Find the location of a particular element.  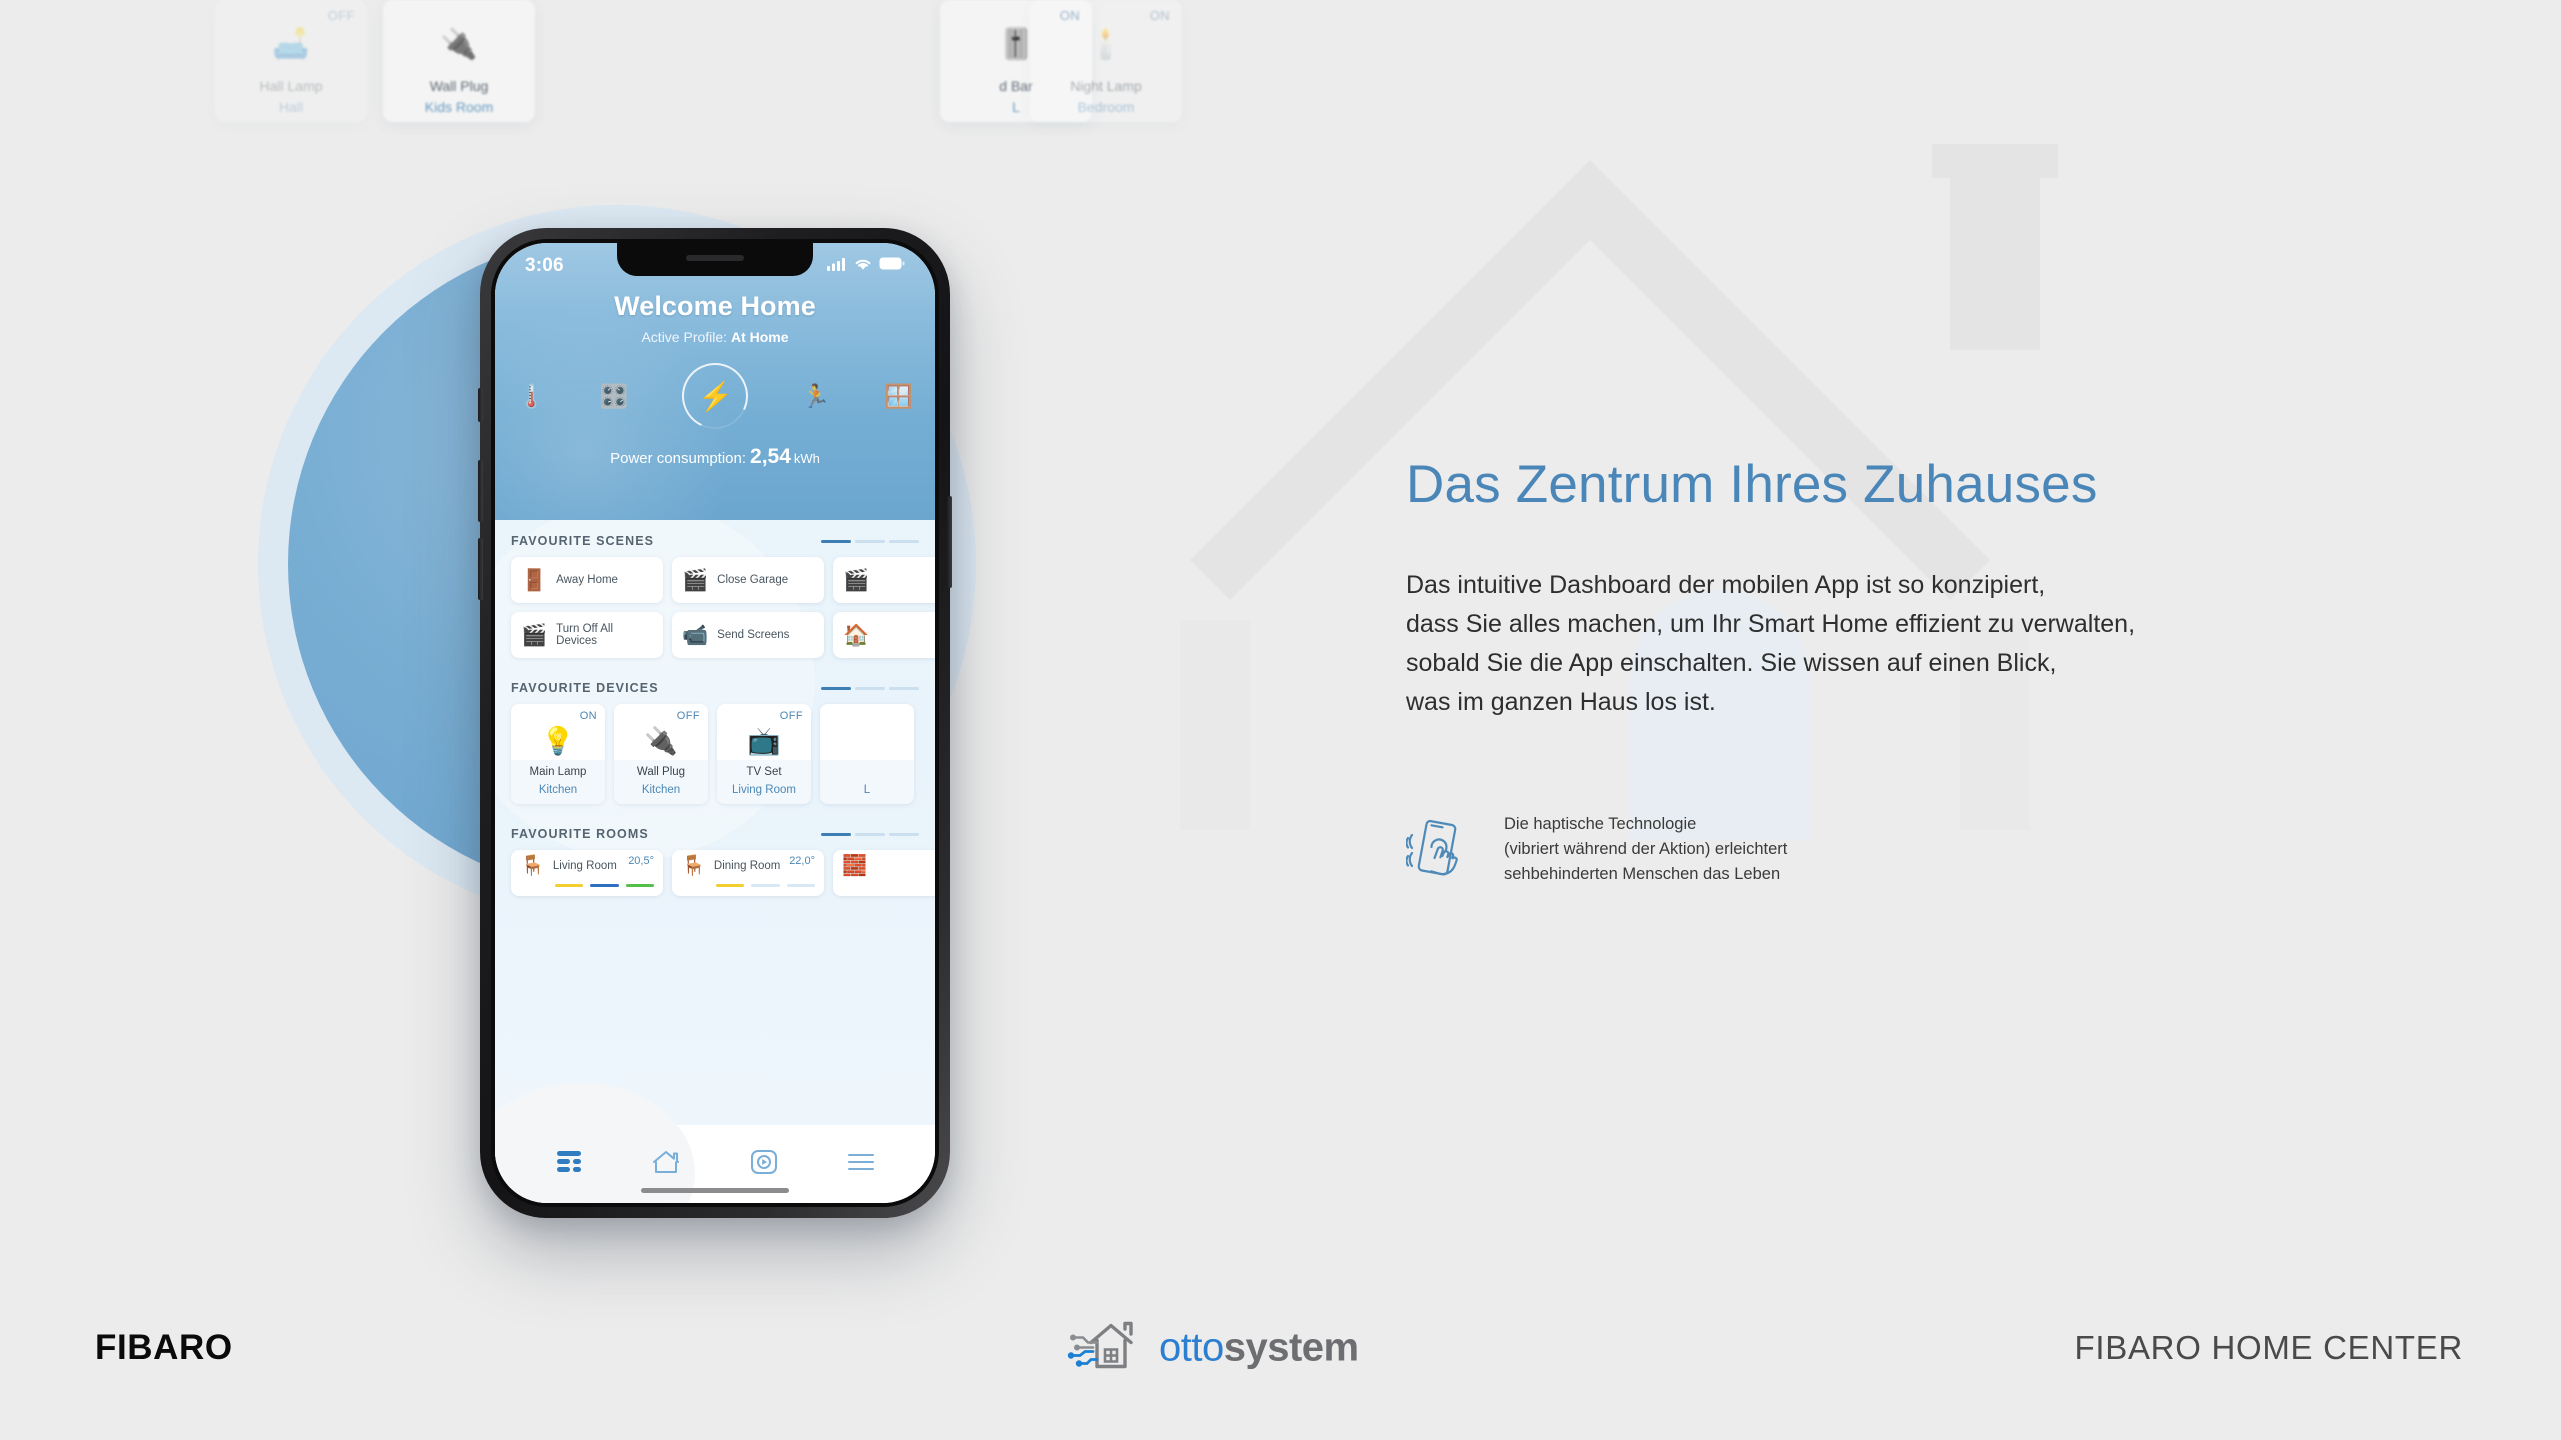

dining-table-icon: 🪑 is located at coordinates (693, 866).